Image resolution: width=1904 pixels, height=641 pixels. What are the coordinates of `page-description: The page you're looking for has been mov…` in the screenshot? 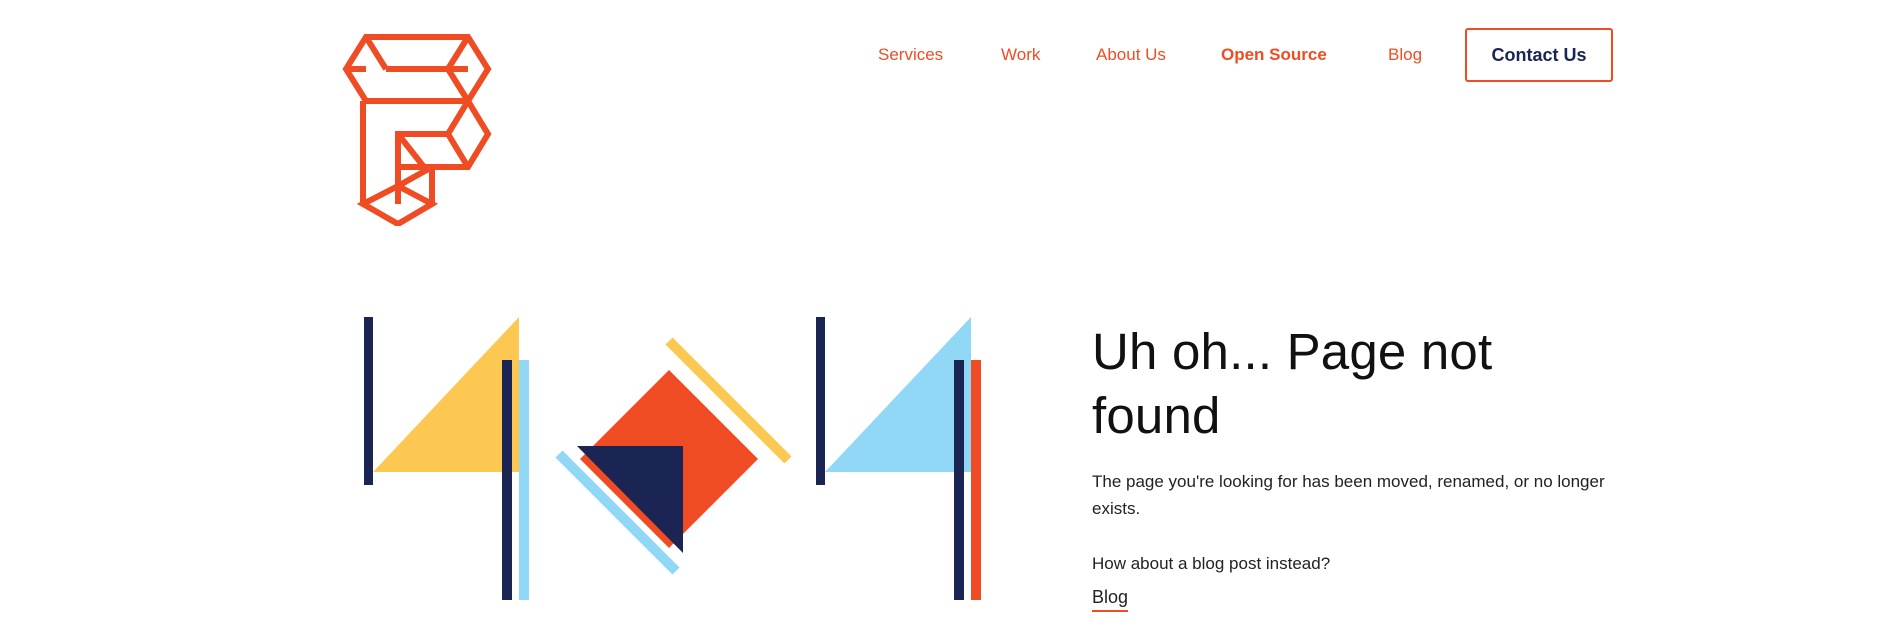 It's located at (1348, 495).